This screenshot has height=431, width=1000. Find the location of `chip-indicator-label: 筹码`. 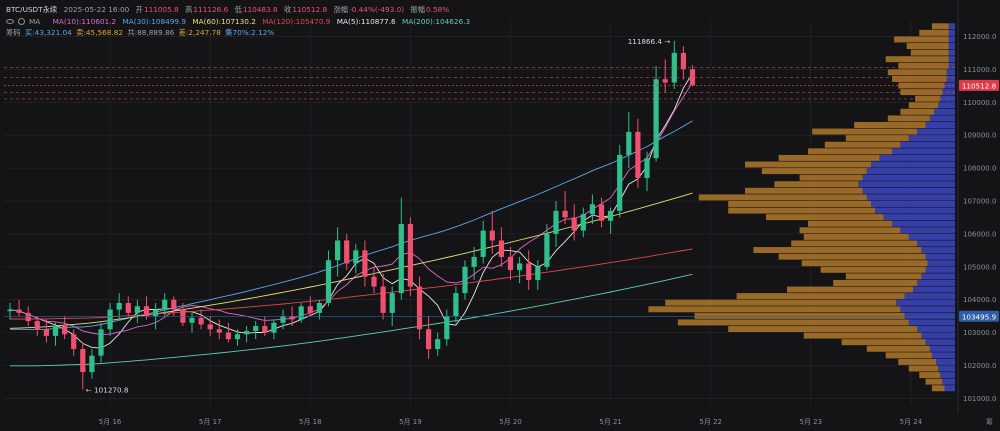

chip-indicator-label: 筹码 is located at coordinates (13, 32).